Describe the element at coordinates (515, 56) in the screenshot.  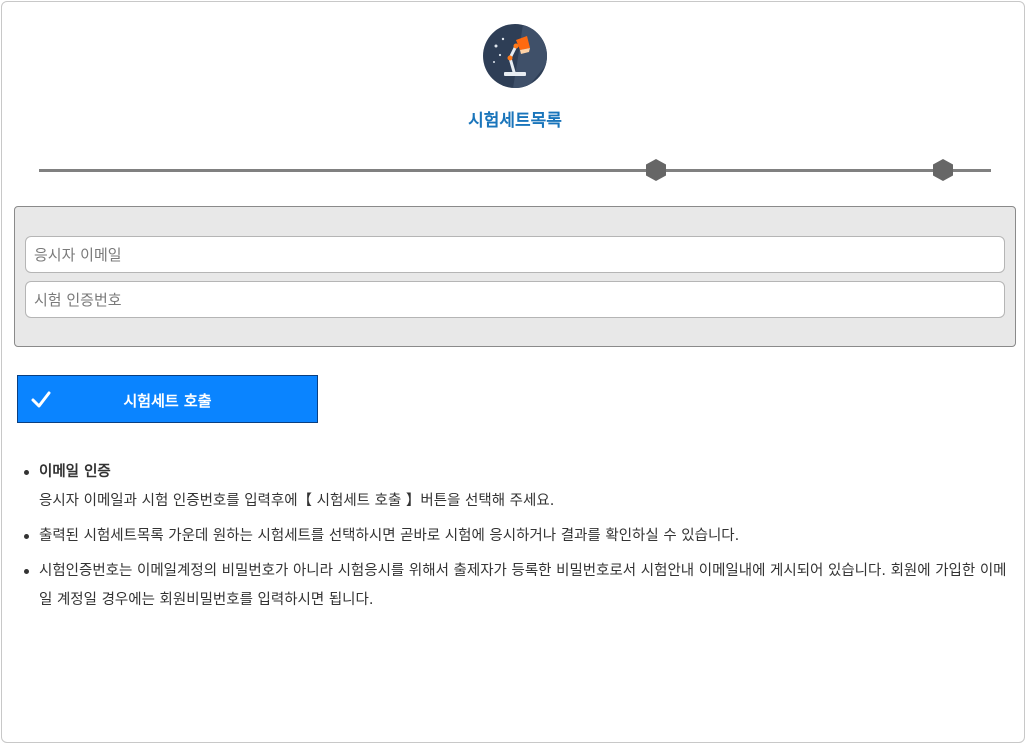
I see `desk-lamp-icon` at that location.